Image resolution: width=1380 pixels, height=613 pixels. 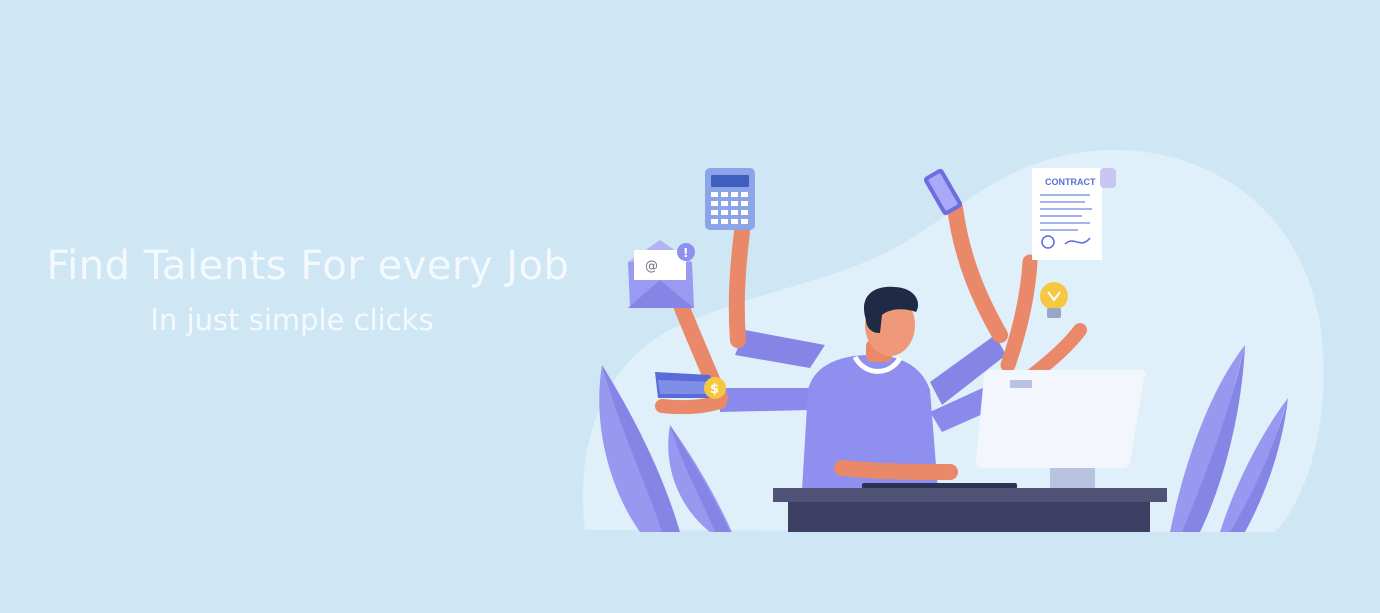 What do you see at coordinates (714, 389) in the screenshot?
I see `coin-symbol: $` at bounding box center [714, 389].